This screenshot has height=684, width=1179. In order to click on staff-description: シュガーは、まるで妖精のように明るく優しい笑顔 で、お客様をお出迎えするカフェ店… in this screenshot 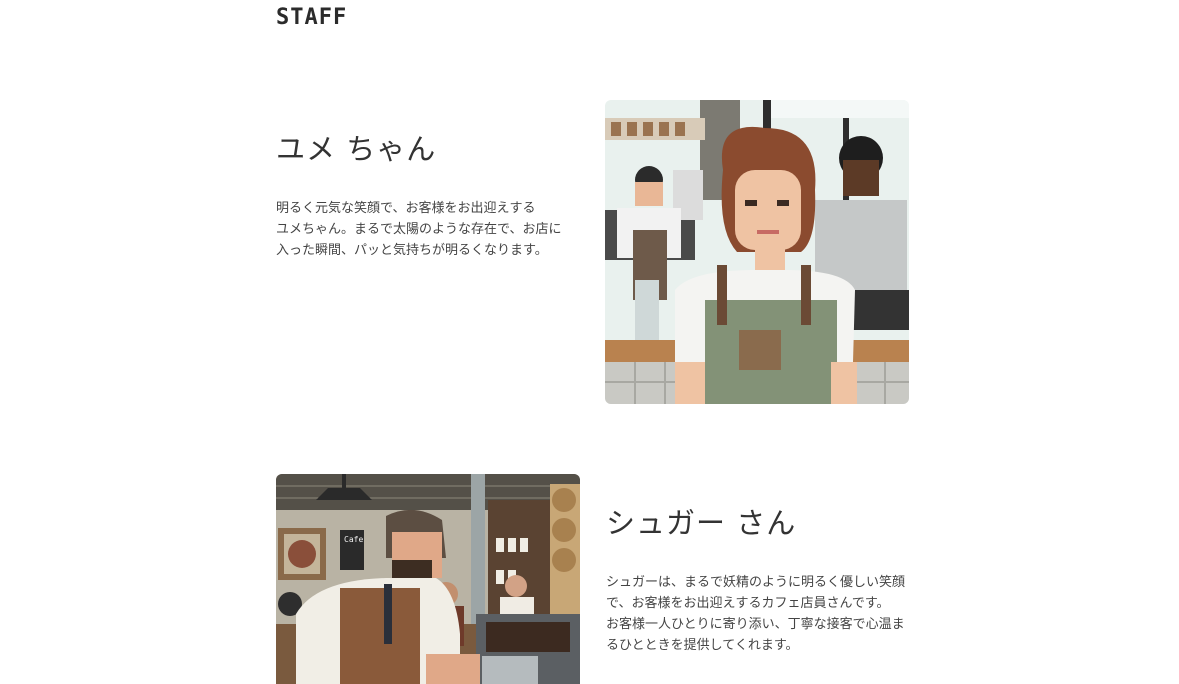, I will do `click(761, 614)`.